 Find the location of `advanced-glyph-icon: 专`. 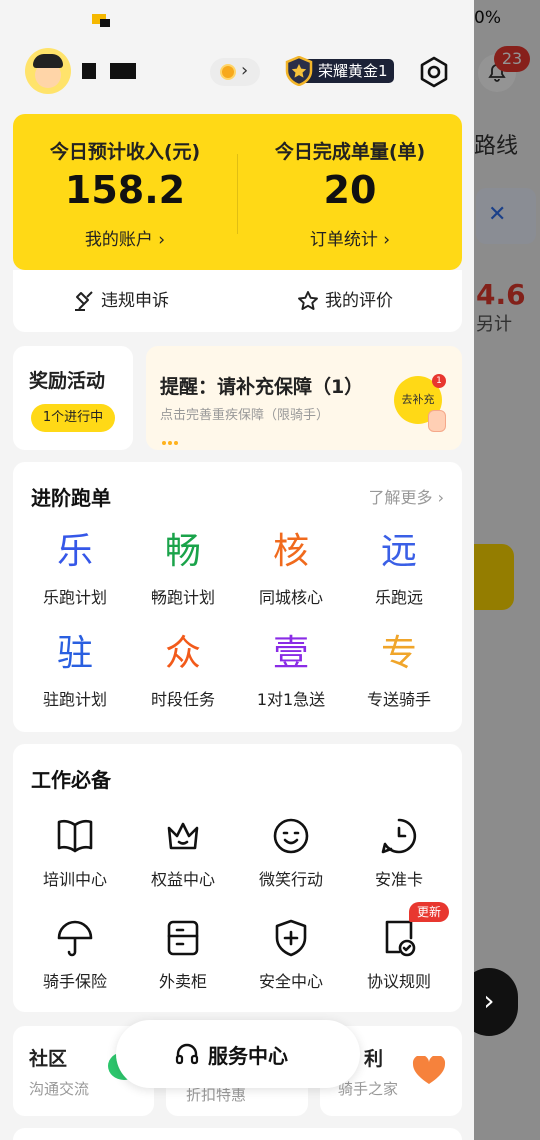

advanced-glyph-icon: 专 is located at coordinates (398, 653).